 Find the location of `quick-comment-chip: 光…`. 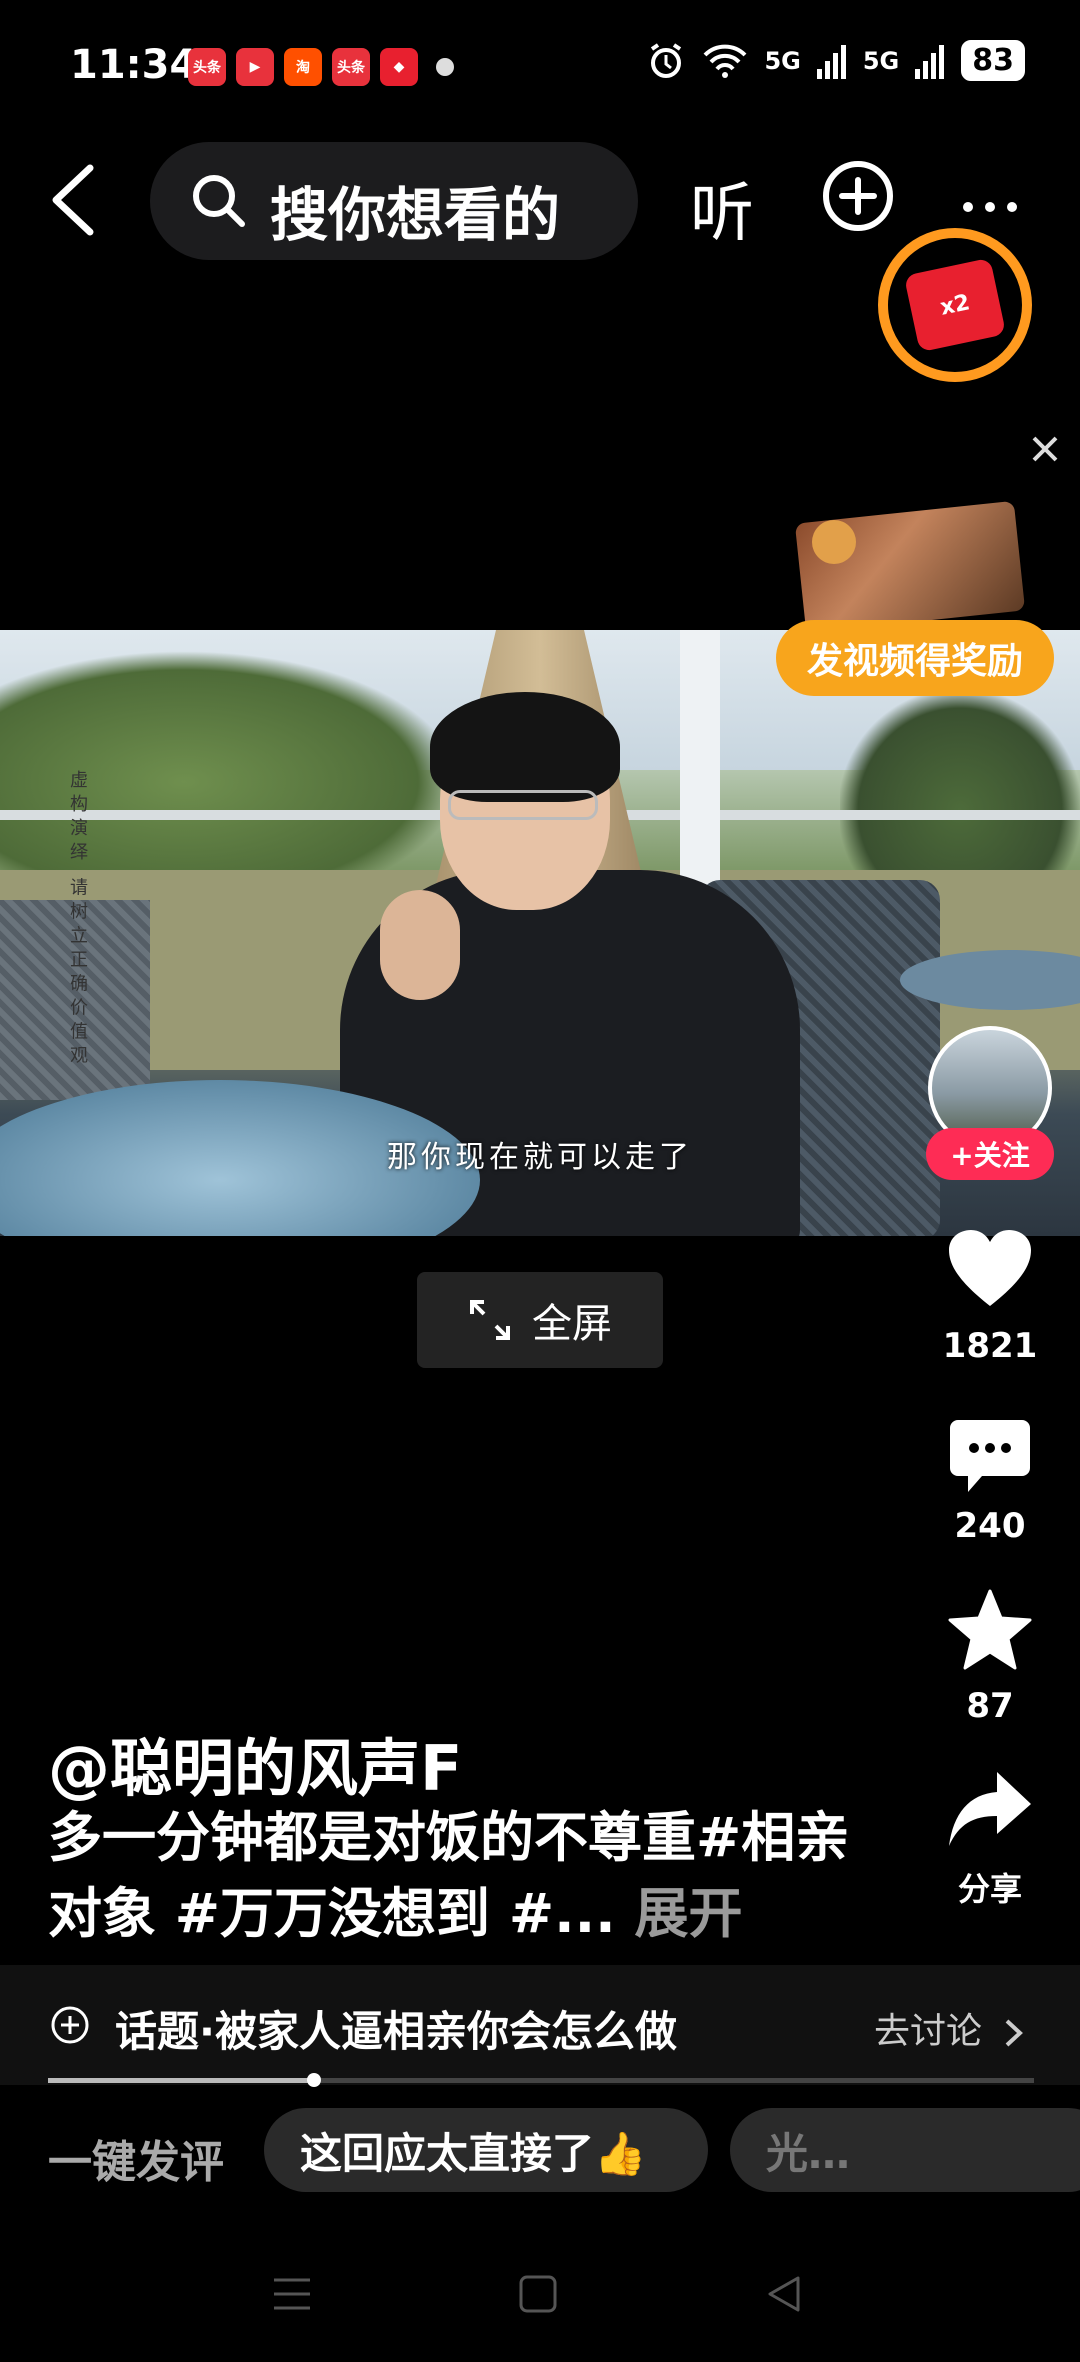

quick-comment-chip: 光… is located at coordinates (905, 2150).